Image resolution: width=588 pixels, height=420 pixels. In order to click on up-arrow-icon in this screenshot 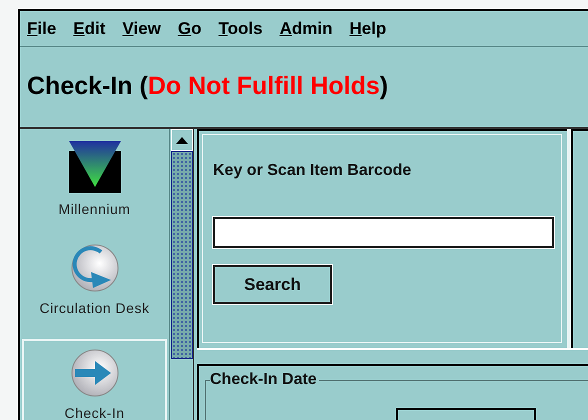, I will do `click(182, 140)`.